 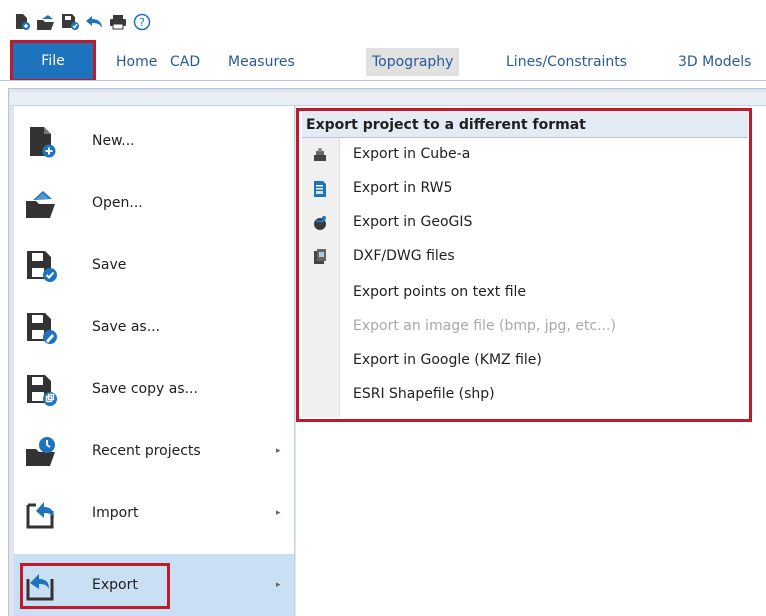 What do you see at coordinates (41, 328) in the screenshot?
I see `save-as-icon` at bounding box center [41, 328].